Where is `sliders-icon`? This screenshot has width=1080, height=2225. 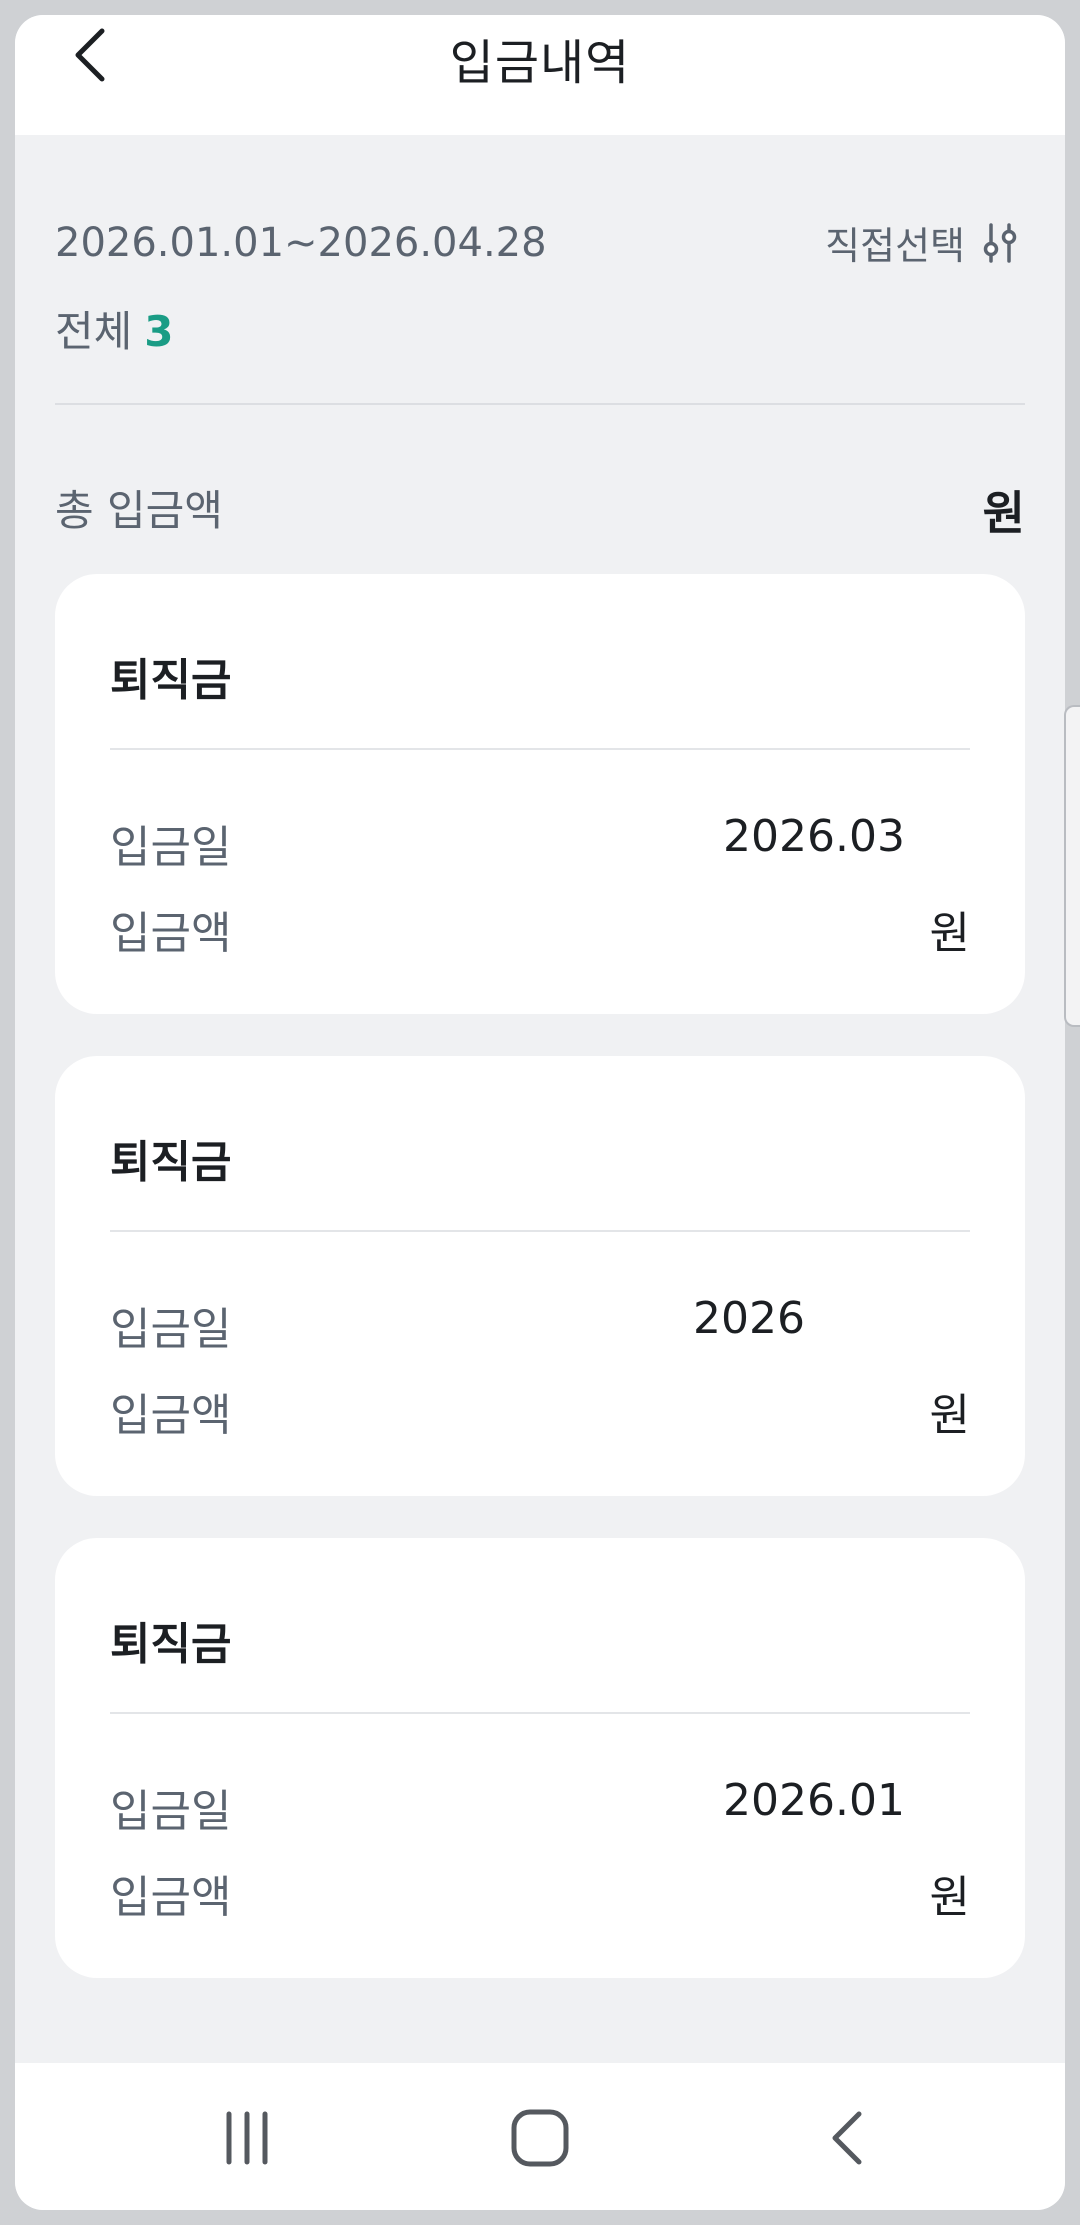 sliders-icon is located at coordinates (1000, 242).